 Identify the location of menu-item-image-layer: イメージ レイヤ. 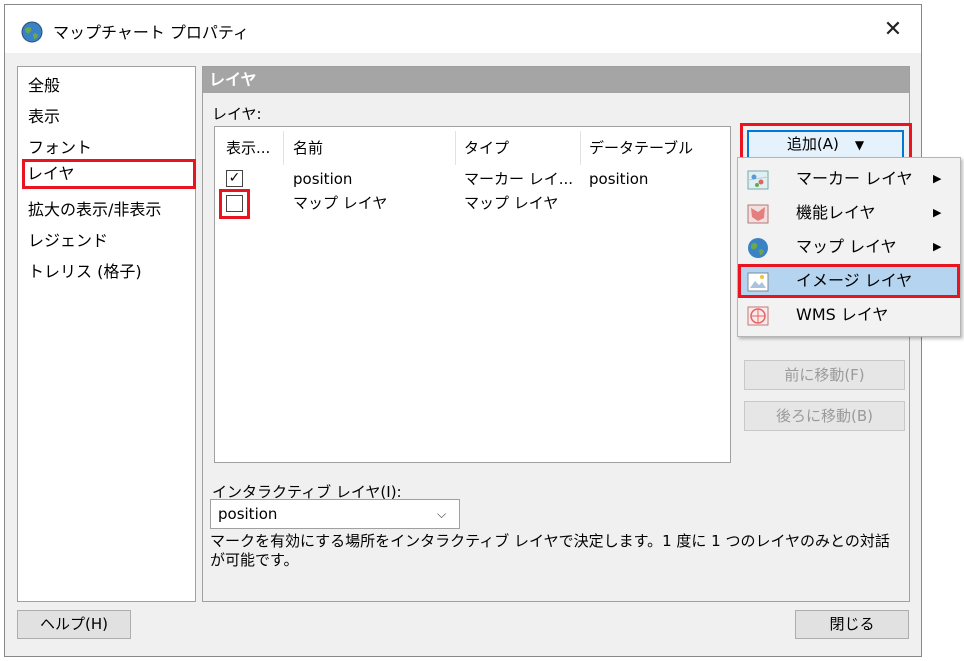
(849, 281).